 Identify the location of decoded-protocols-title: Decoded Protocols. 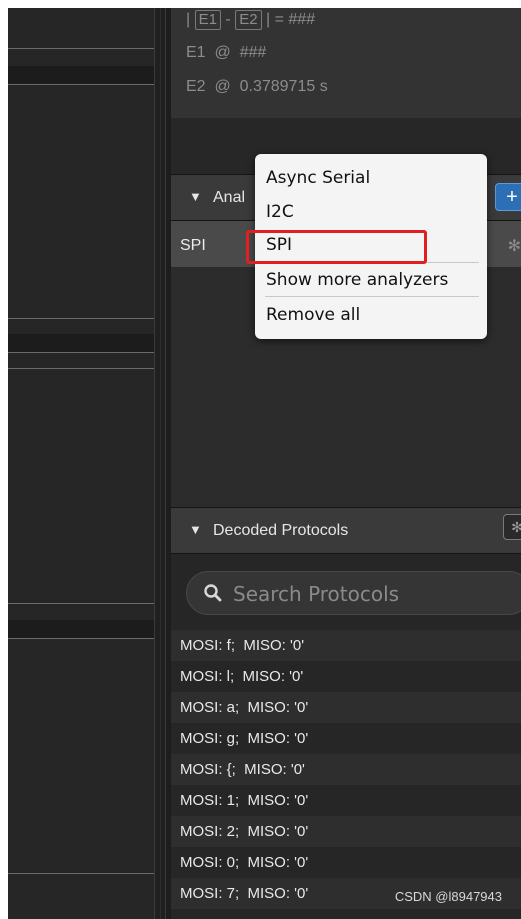
(281, 530).